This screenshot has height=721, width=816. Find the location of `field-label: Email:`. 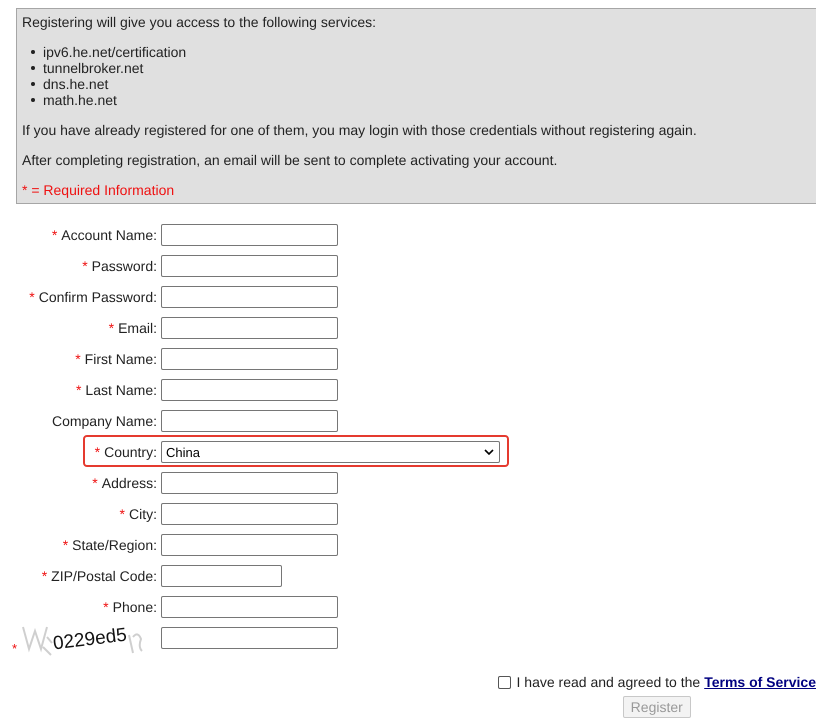

field-label: Email: is located at coordinates (137, 328).